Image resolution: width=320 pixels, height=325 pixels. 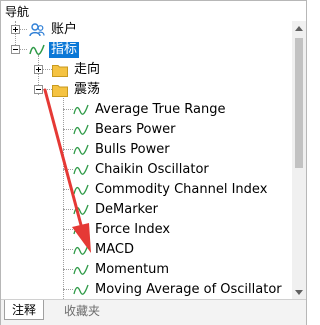 I want to click on expand-accounts-button, so click(x=15, y=29).